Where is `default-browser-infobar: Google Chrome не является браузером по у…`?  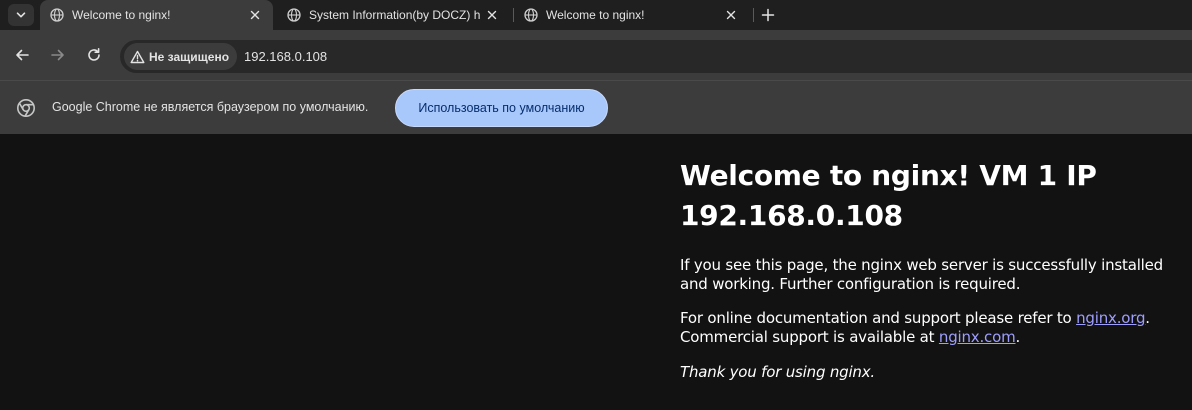 default-browser-infobar: Google Chrome не является браузером по у… is located at coordinates (596, 107).